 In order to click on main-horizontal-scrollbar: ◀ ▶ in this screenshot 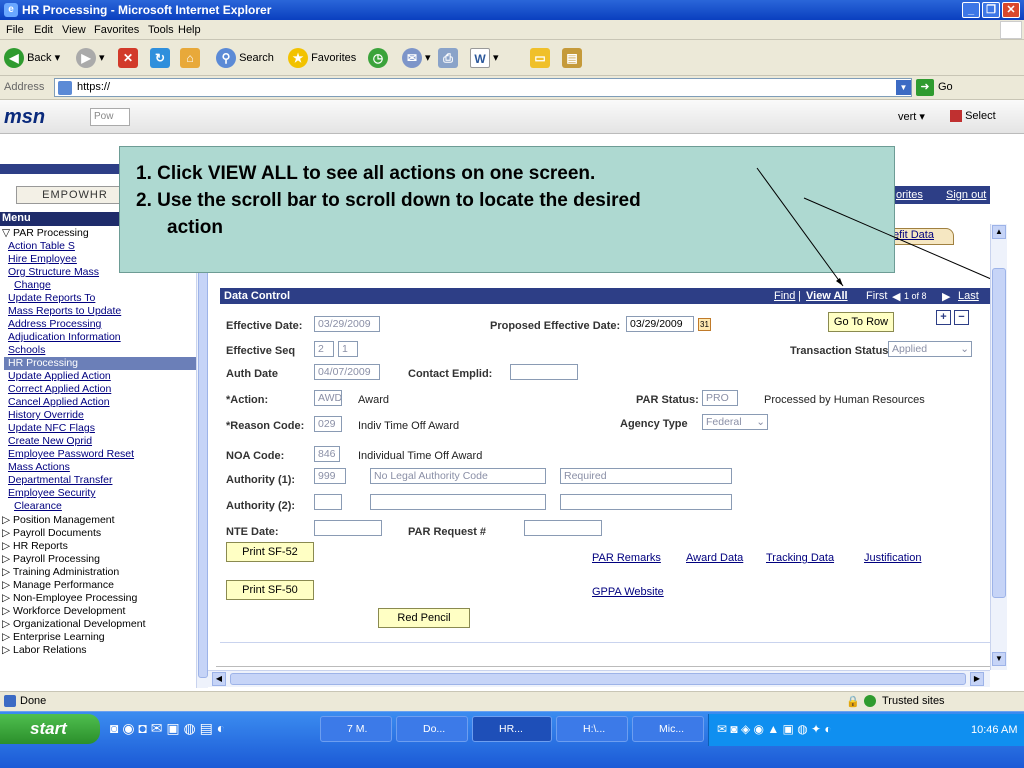, I will do `click(599, 678)`.